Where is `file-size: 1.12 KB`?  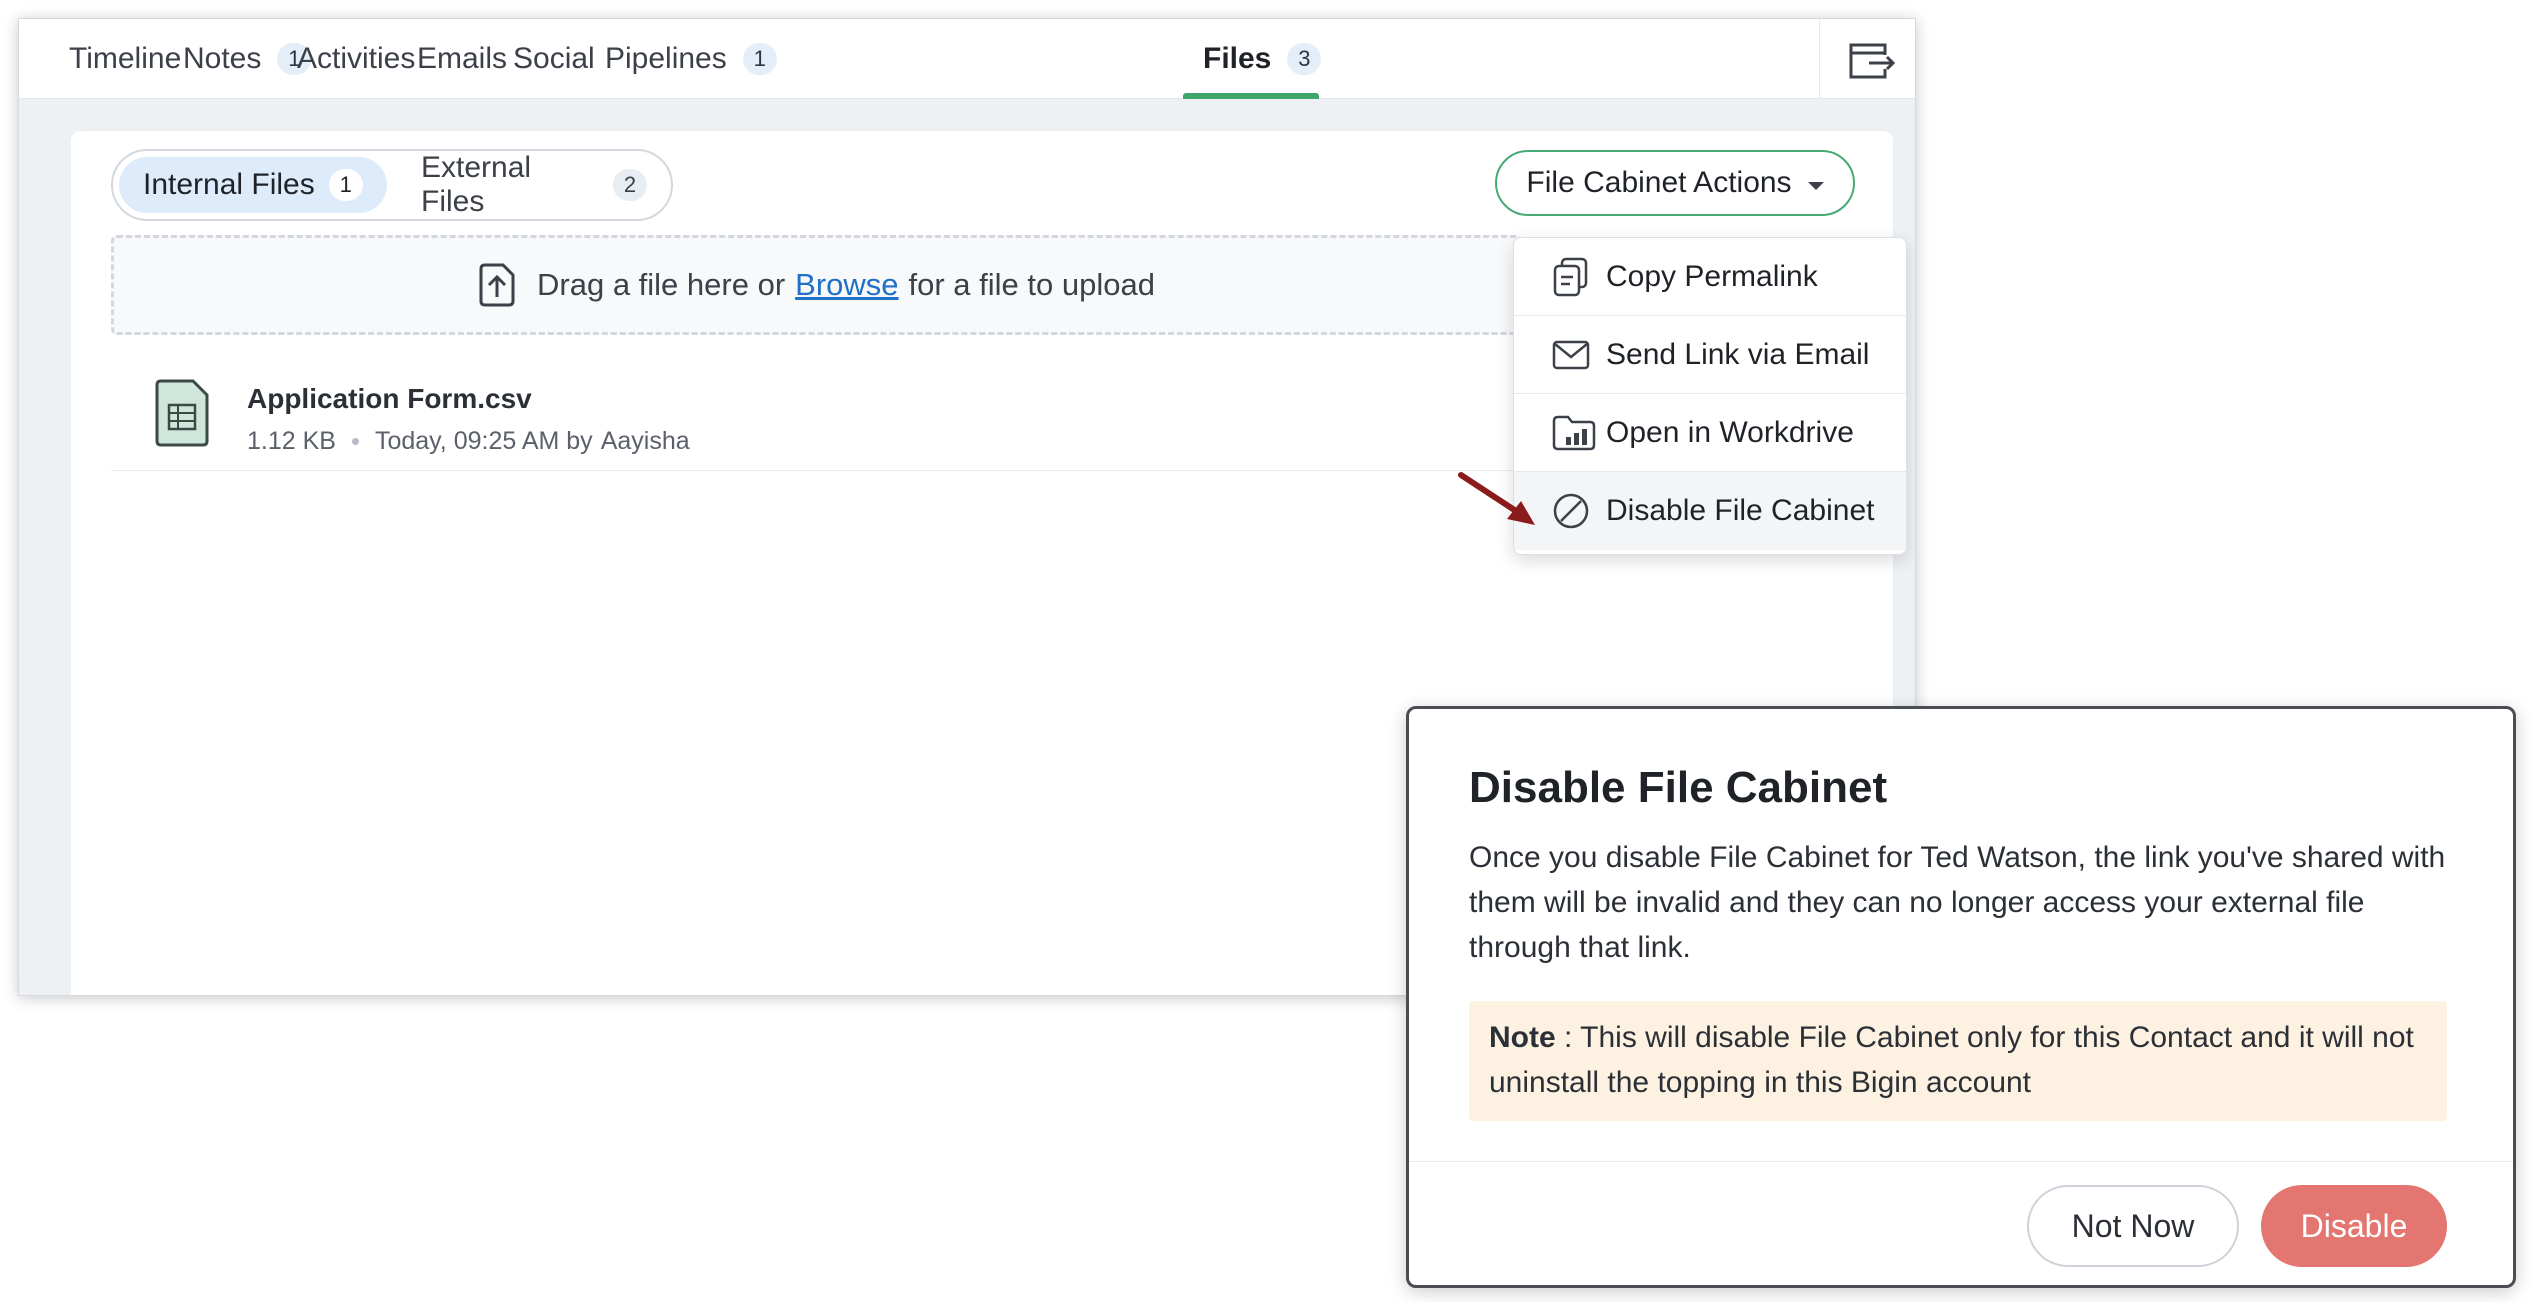
file-size: 1.12 KB is located at coordinates (291, 441).